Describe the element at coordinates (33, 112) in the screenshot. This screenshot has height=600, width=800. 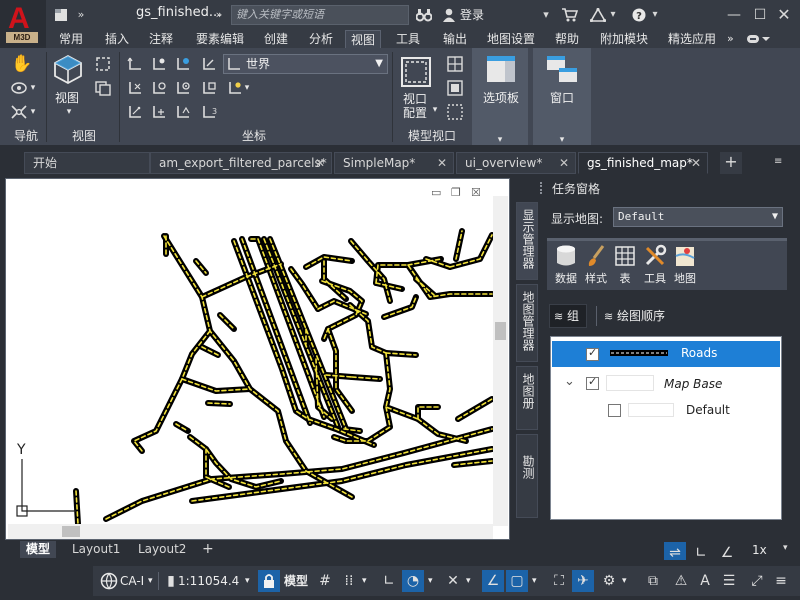
I see `zoom-dropdown-icon: ▾` at that location.